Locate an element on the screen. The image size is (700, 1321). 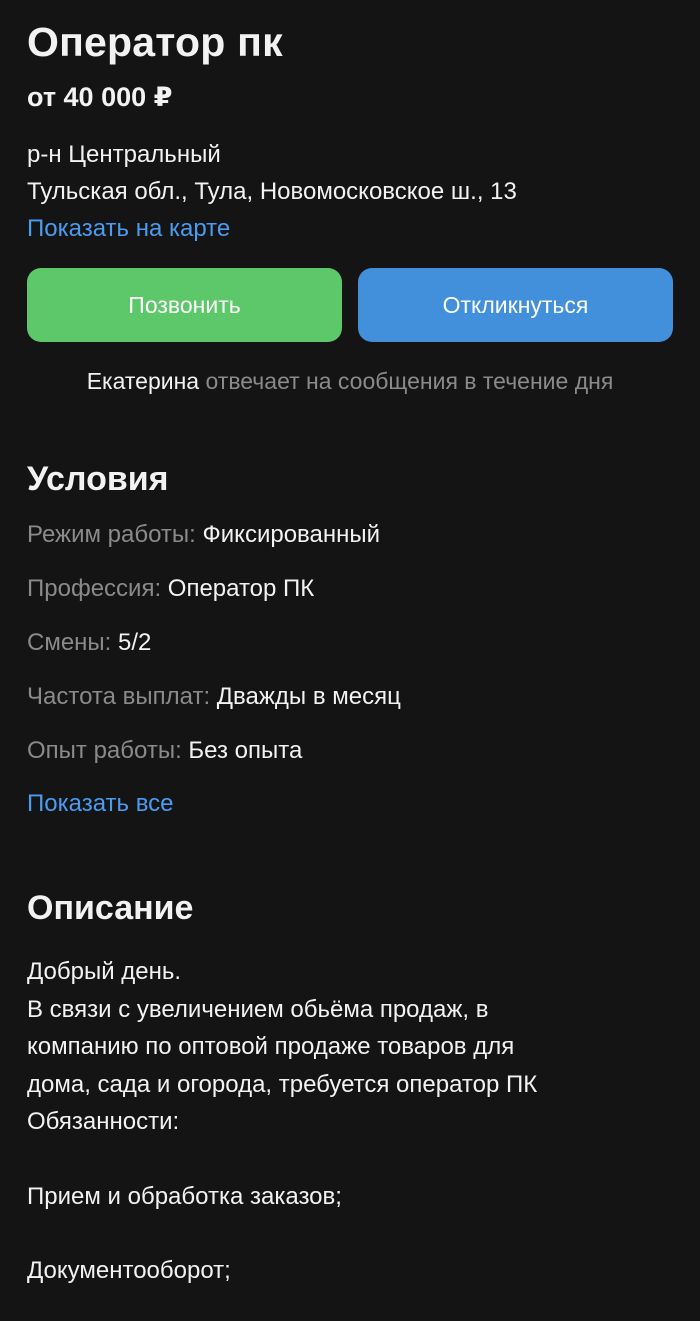
description-line: В связи с увеличением обьёма продаж, в is located at coordinates (258, 1009).